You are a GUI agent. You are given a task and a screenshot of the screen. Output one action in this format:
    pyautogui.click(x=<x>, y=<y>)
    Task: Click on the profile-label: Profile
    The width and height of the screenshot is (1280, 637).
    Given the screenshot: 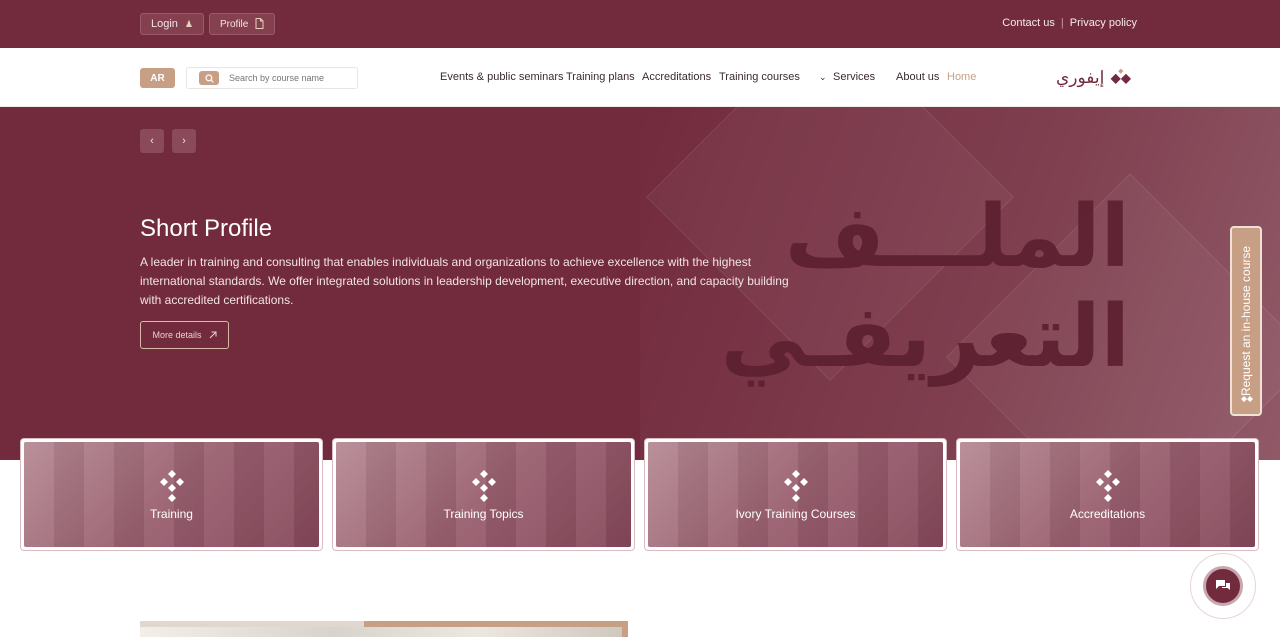 What is the action you would take?
    pyautogui.click(x=234, y=24)
    